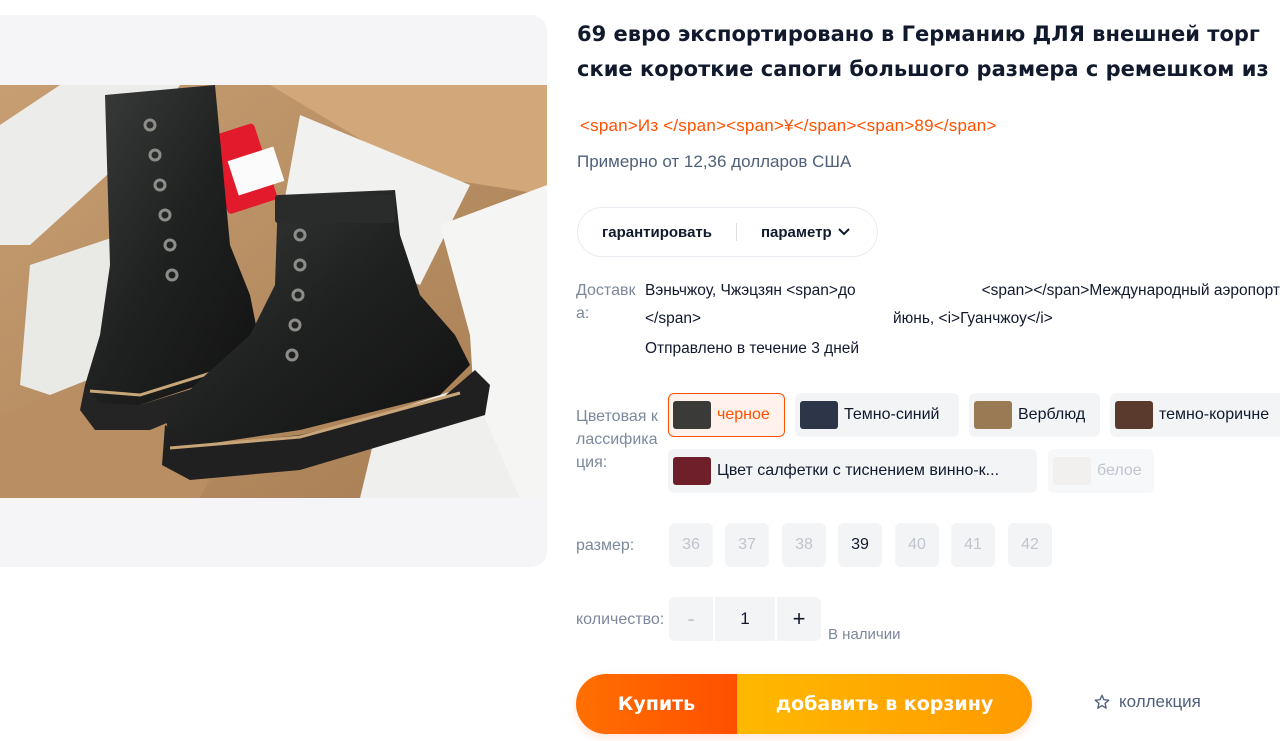  Describe the element at coordinates (606, 302) in the screenshot. I see `delivery-label: Доставка:` at that location.